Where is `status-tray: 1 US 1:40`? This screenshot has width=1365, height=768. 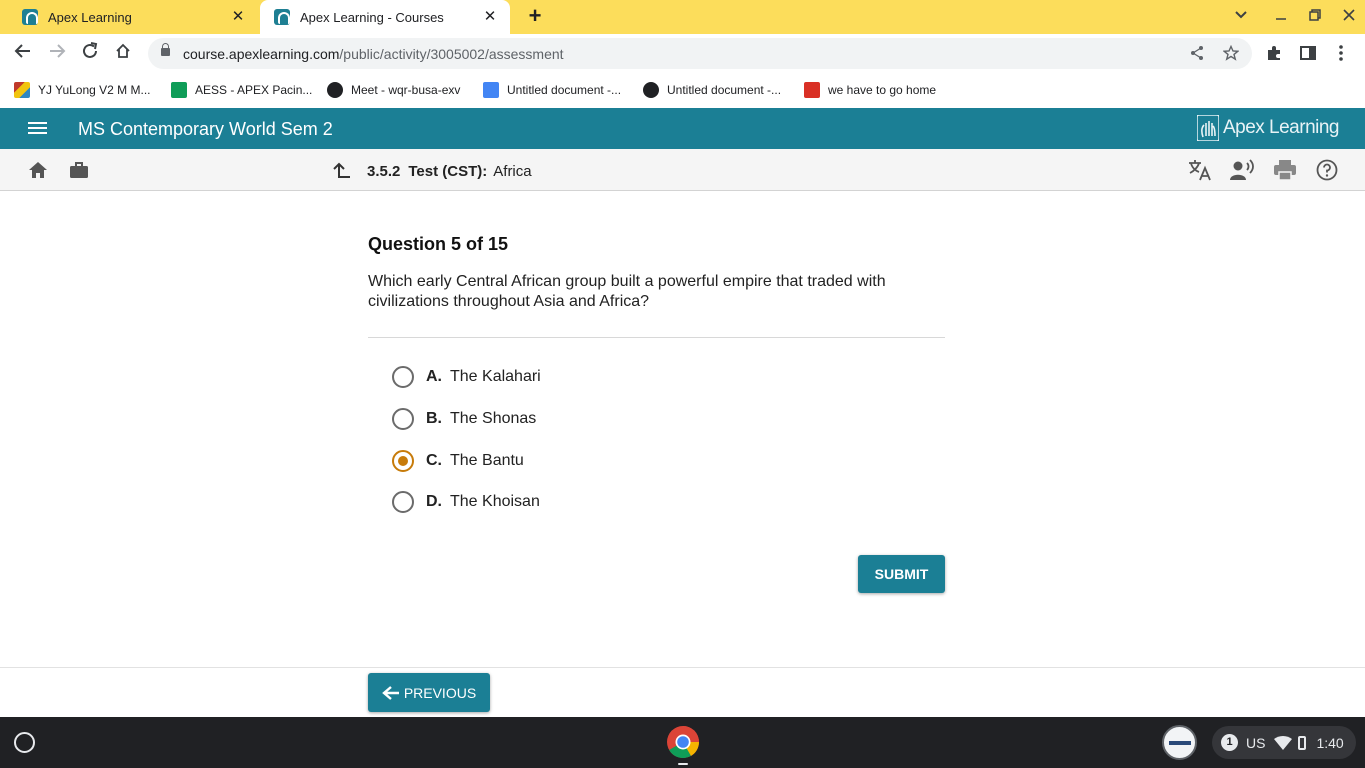 status-tray: 1 US 1:40 is located at coordinates (1284, 742).